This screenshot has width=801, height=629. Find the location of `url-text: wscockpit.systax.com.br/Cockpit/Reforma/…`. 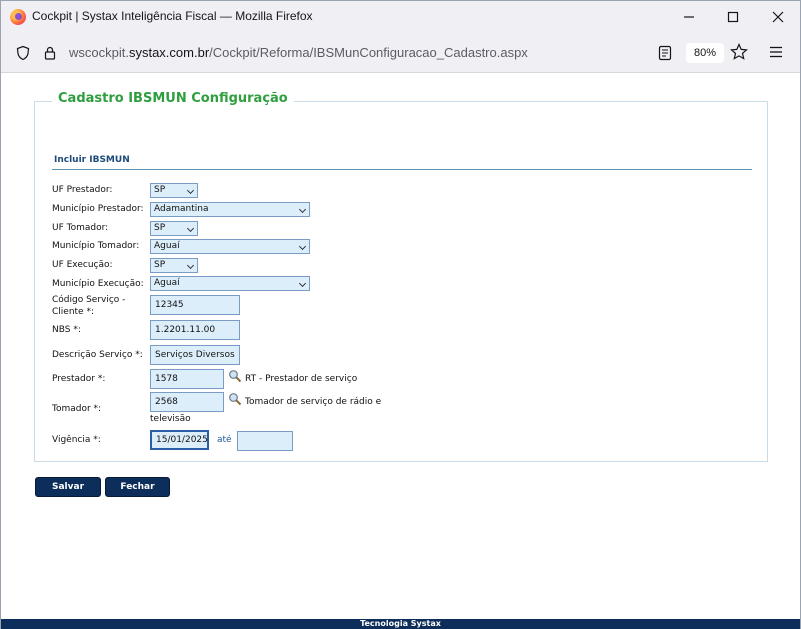

url-text: wscockpit.systax.com.br/Cockpit/Reforma/… is located at coordinates (298, 52).